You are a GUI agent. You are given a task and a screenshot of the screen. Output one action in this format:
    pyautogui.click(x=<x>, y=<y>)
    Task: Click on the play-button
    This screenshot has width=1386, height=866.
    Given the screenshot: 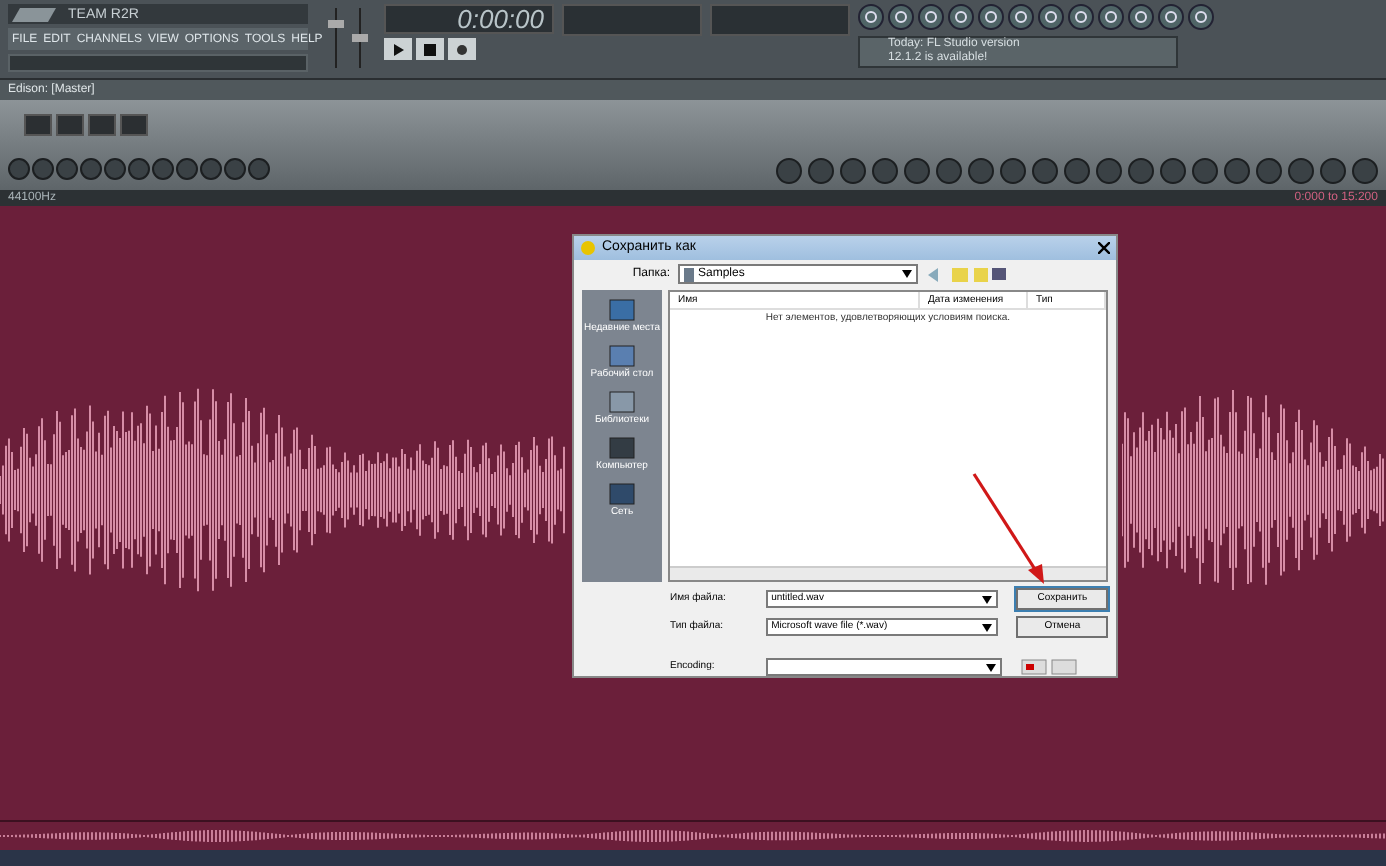 What is the action you would take?
    pyautogui.click(x=398, y=49)
    